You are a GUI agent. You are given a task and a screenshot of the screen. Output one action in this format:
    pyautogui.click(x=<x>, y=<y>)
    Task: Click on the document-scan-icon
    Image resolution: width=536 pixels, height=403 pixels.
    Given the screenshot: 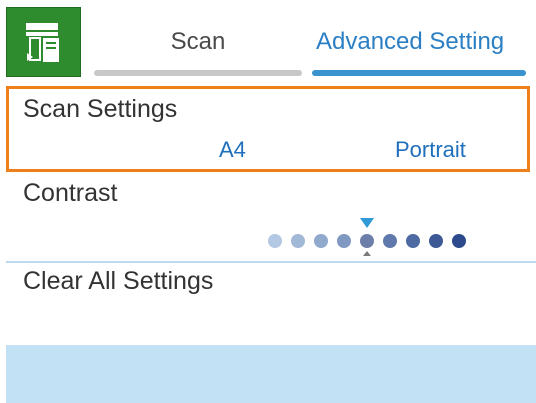 What is the action you would take?
    pyautogui.click(x=42, y=42)
    